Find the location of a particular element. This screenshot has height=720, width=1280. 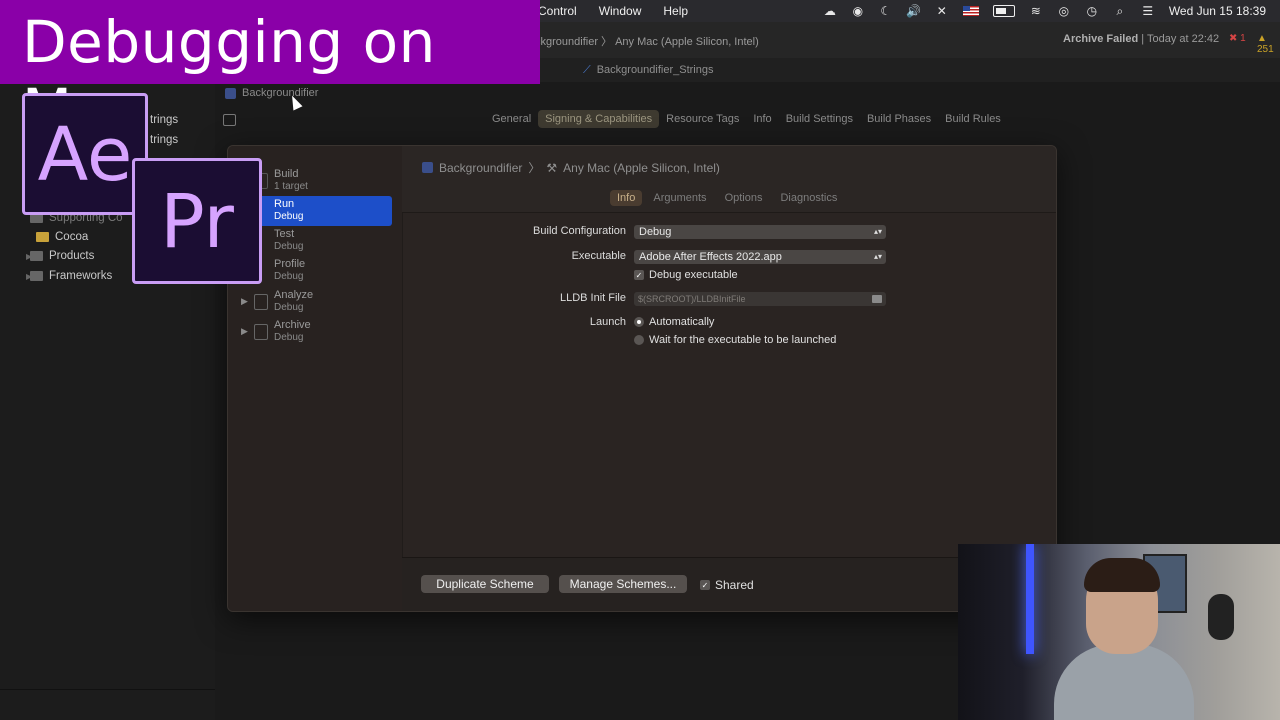

webcam-microphone is located at coordinates (1221, 617).